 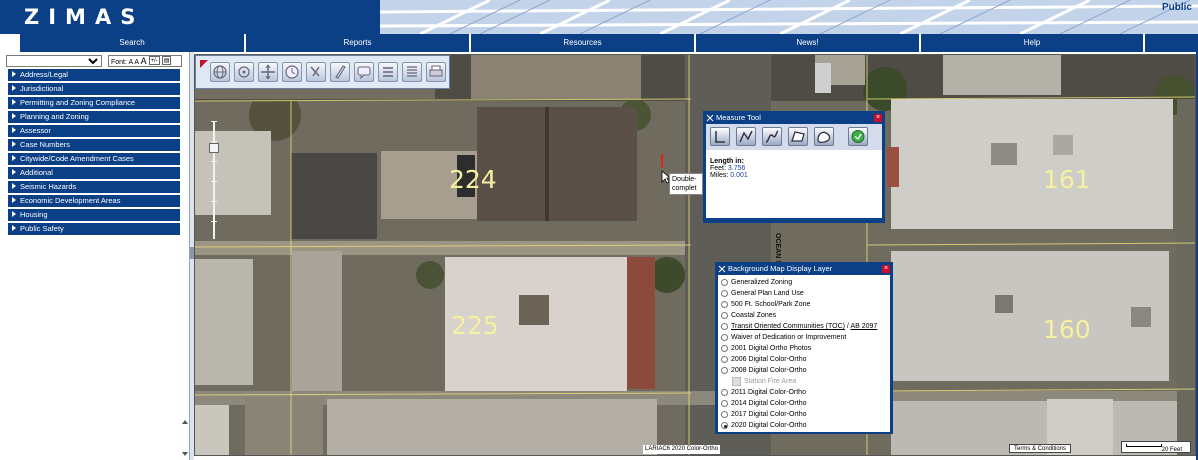 What do you see at coordinates (772, 136) in the screenshot?
I see `measure-freehand-icon` at bounding box center [772, 136].